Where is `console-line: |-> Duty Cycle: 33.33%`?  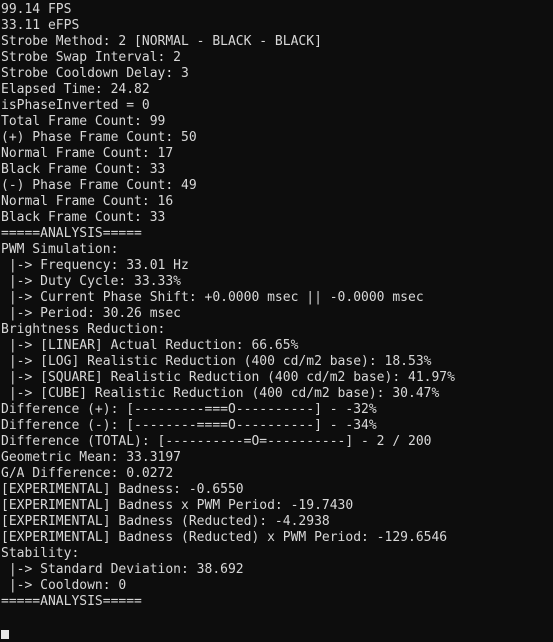
console-line: |-> Duty Cycle: 33.33% is located at coordinates (91, 281).